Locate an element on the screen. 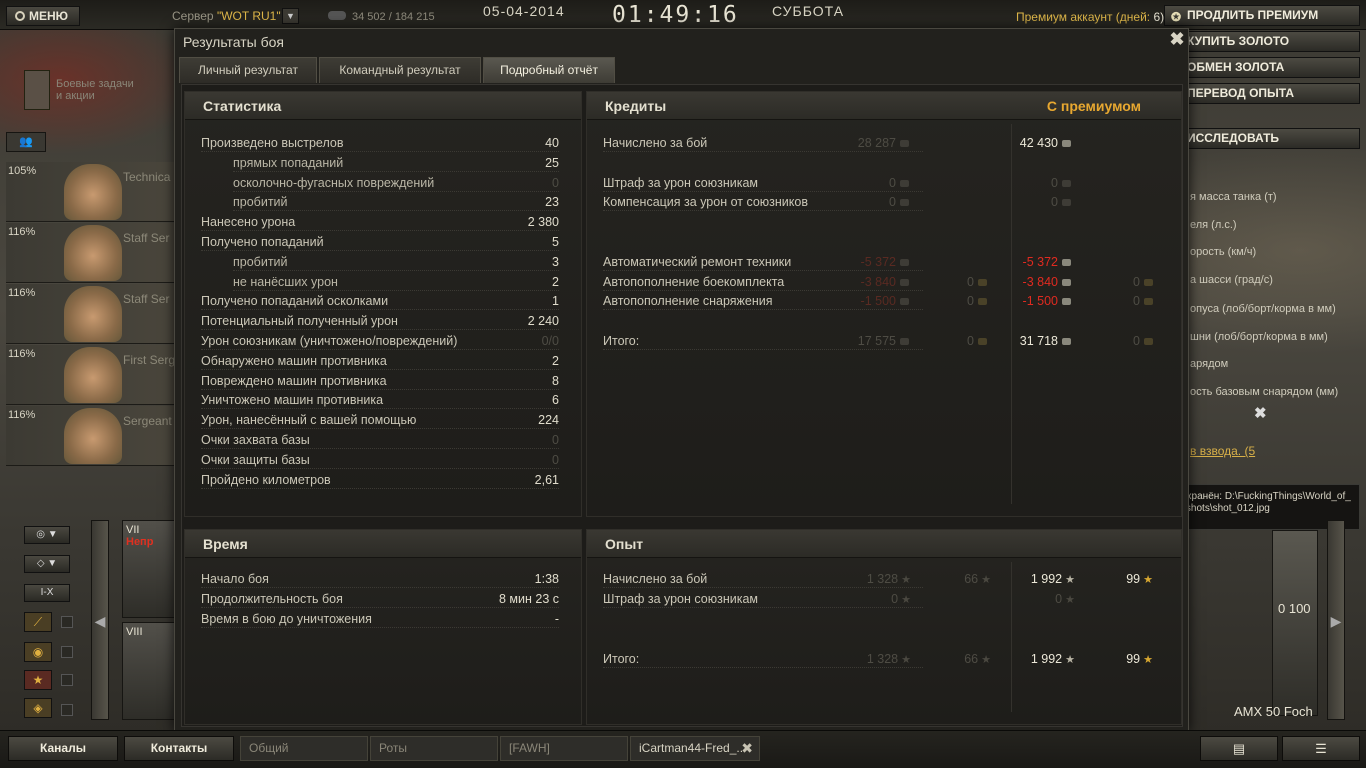  time-header: Время is located at coordinates (383, 544).